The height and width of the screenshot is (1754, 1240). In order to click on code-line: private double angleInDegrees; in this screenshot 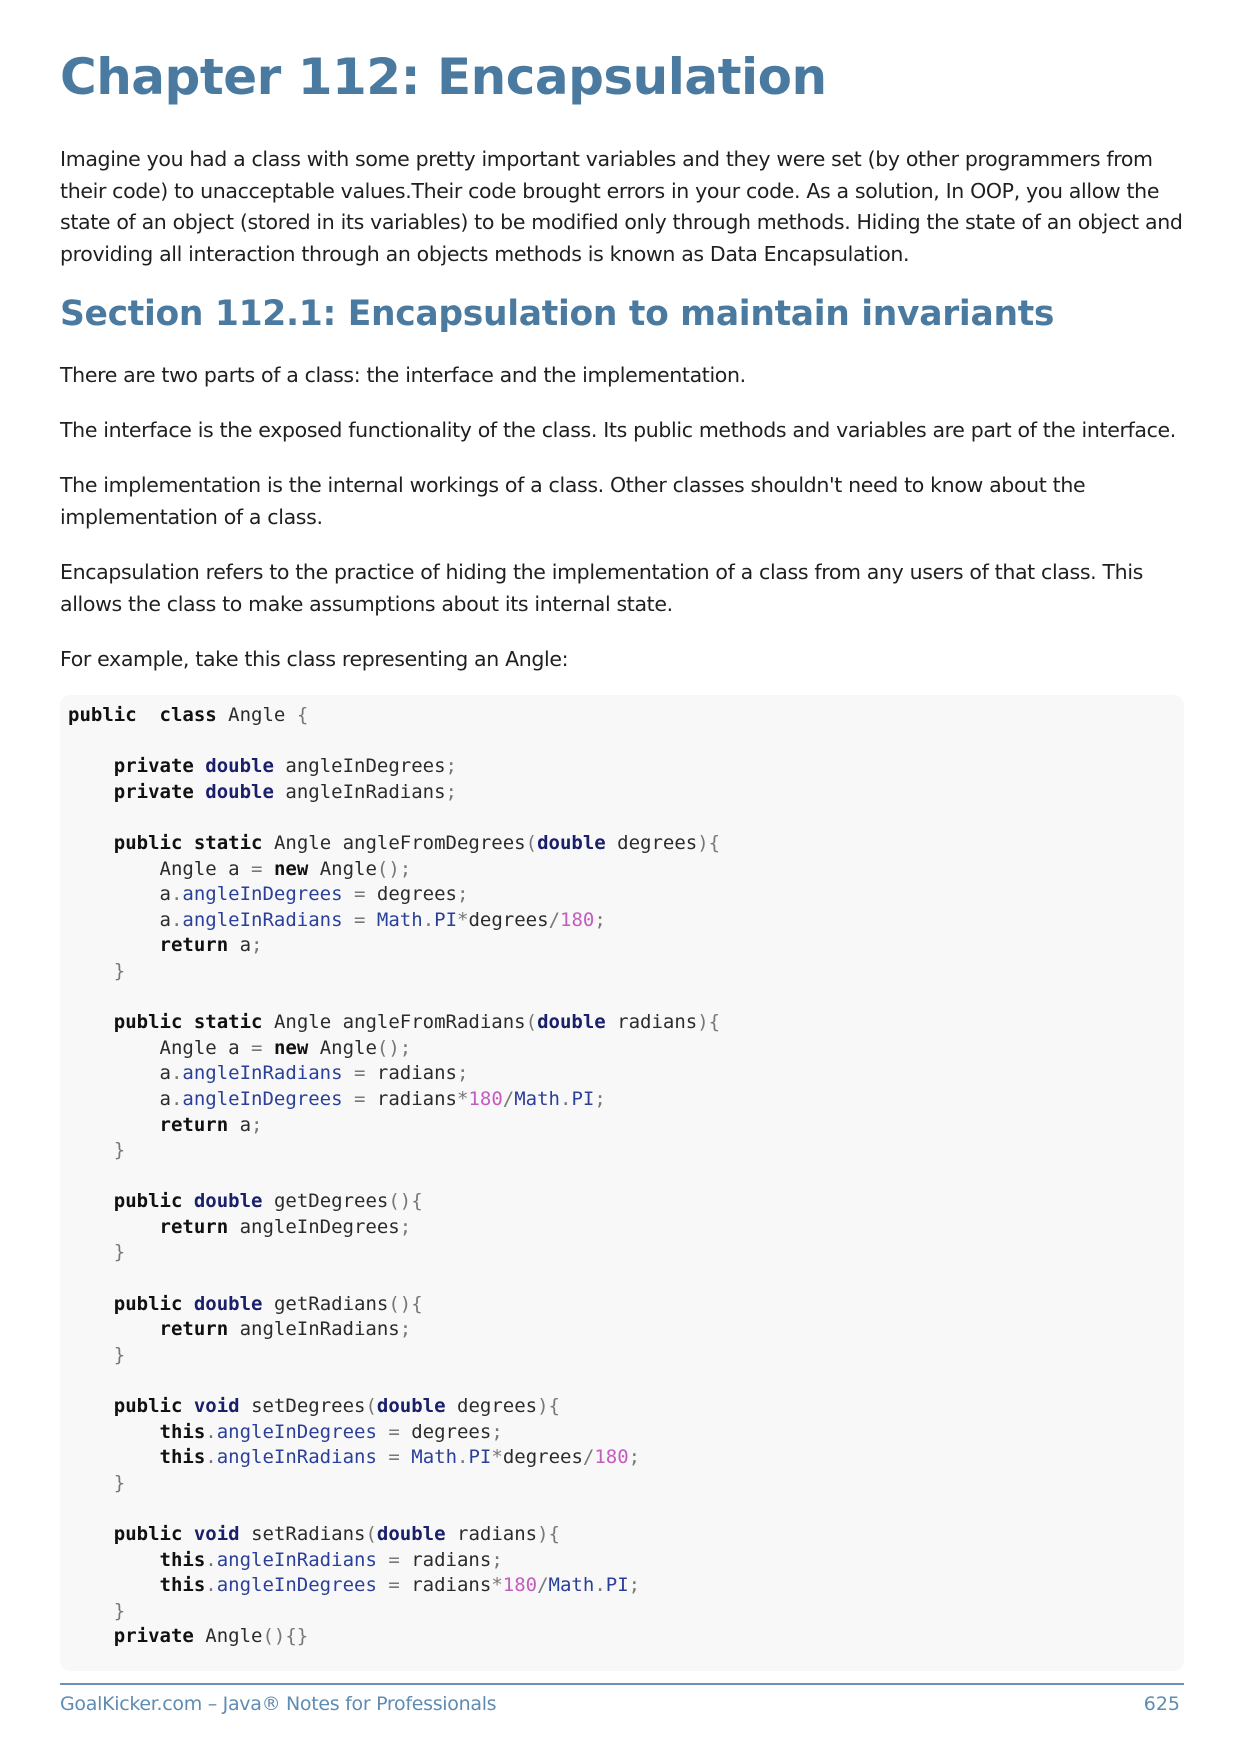, I will do `click(262, 766)`.